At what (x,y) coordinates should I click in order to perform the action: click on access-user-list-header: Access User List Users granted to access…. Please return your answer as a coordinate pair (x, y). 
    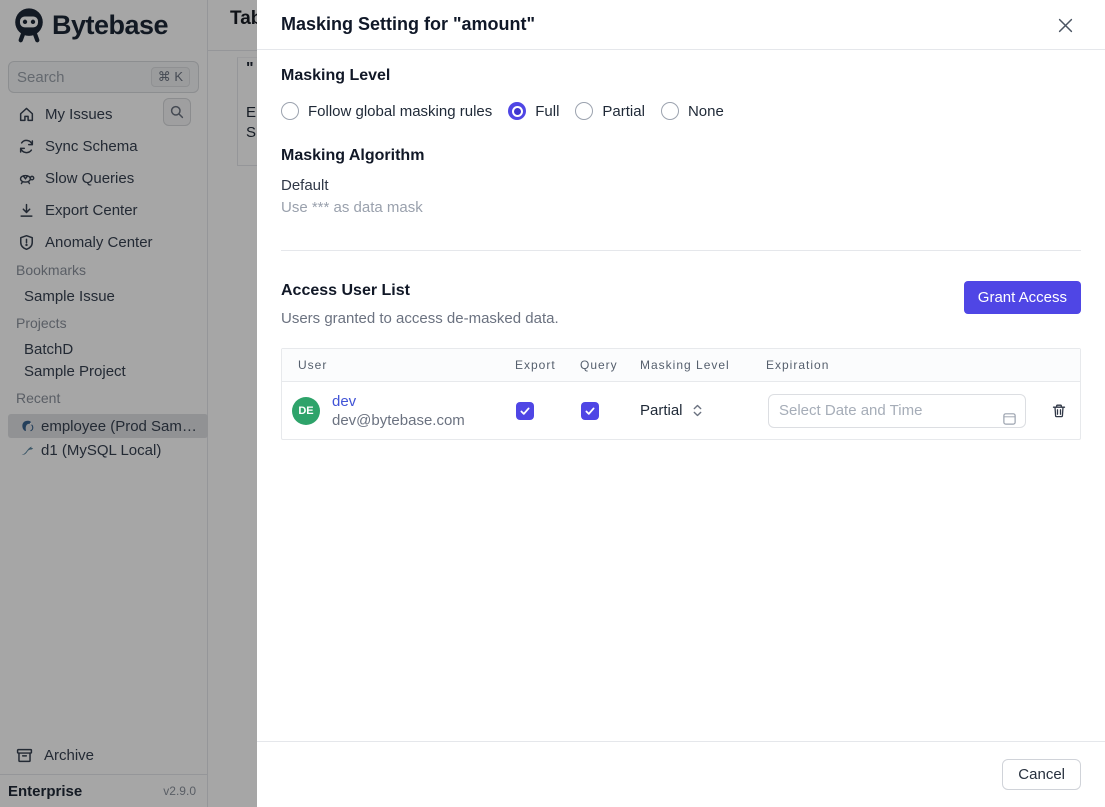
    Looking at the image, I should click on (681, 304).